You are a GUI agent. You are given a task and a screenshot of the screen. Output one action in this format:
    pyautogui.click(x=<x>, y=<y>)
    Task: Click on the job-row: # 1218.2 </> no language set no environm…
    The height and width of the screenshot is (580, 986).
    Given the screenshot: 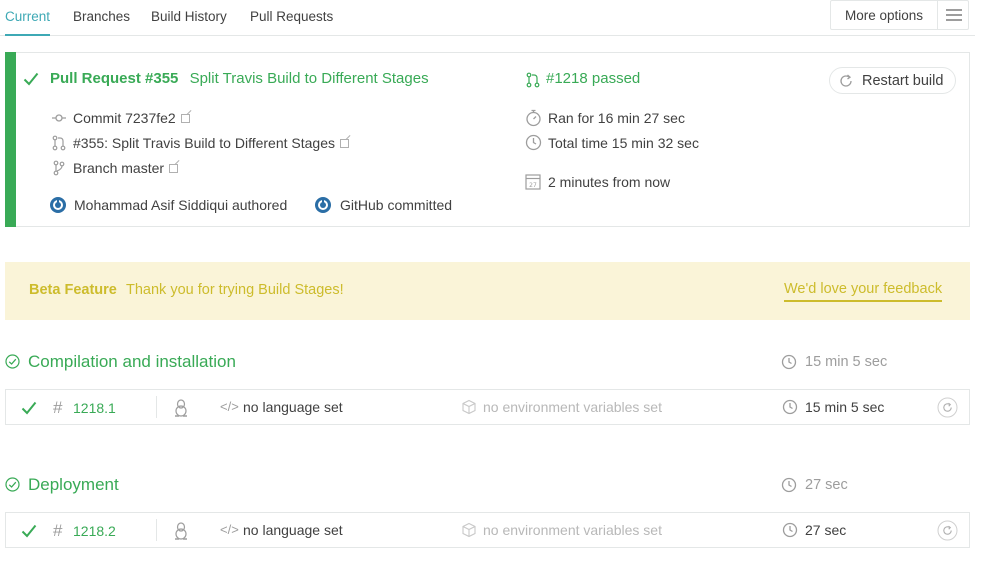 What is the action you would take?
    pyautogui.click(x=487, y=530)
    